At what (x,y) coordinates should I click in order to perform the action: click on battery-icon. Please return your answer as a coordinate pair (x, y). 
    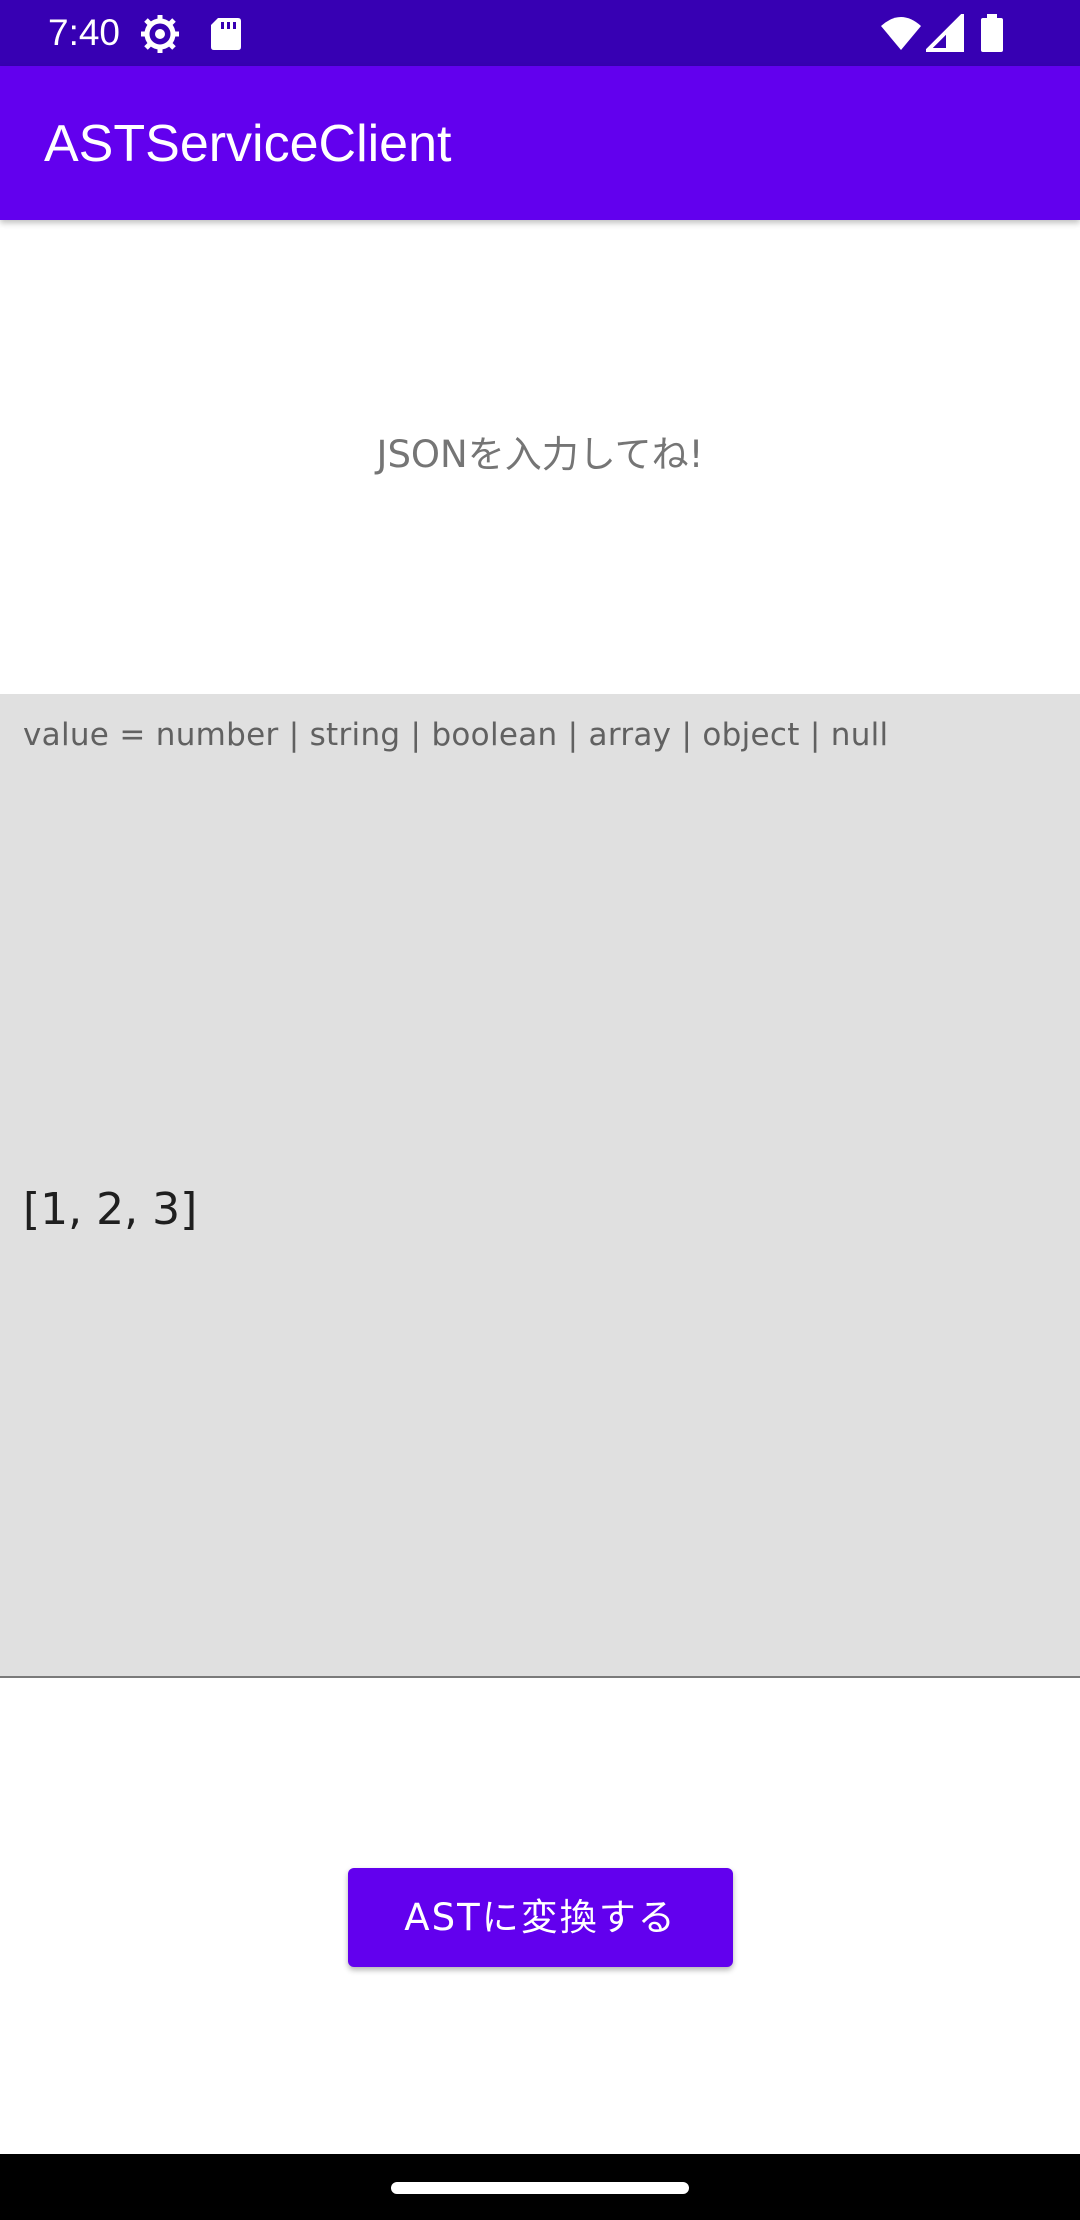
    Looking at the image, I should click on (992, 34).